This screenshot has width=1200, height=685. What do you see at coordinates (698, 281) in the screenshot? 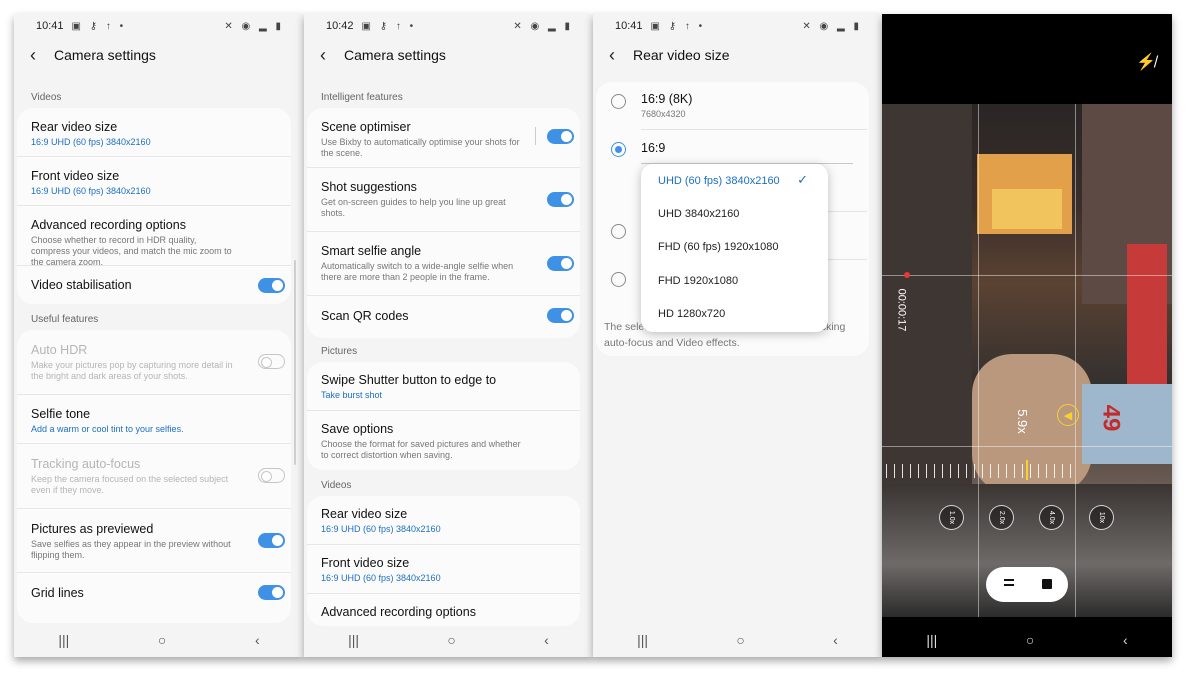
I see `dropdown-option-fhd: FHD 1920x1080` at bounding box center [698, 281].